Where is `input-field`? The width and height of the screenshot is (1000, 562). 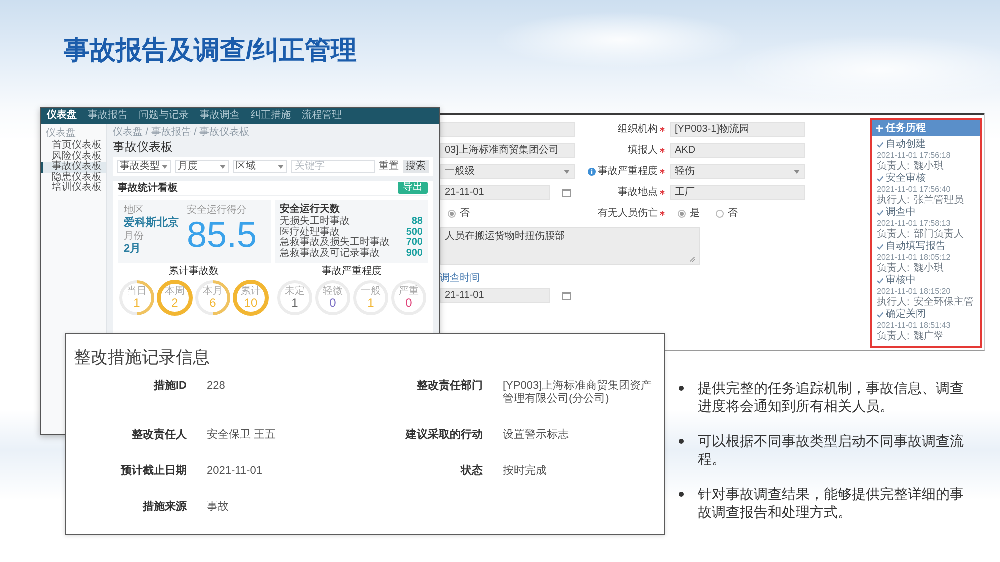 input-field is located at coordinates (507, 129).